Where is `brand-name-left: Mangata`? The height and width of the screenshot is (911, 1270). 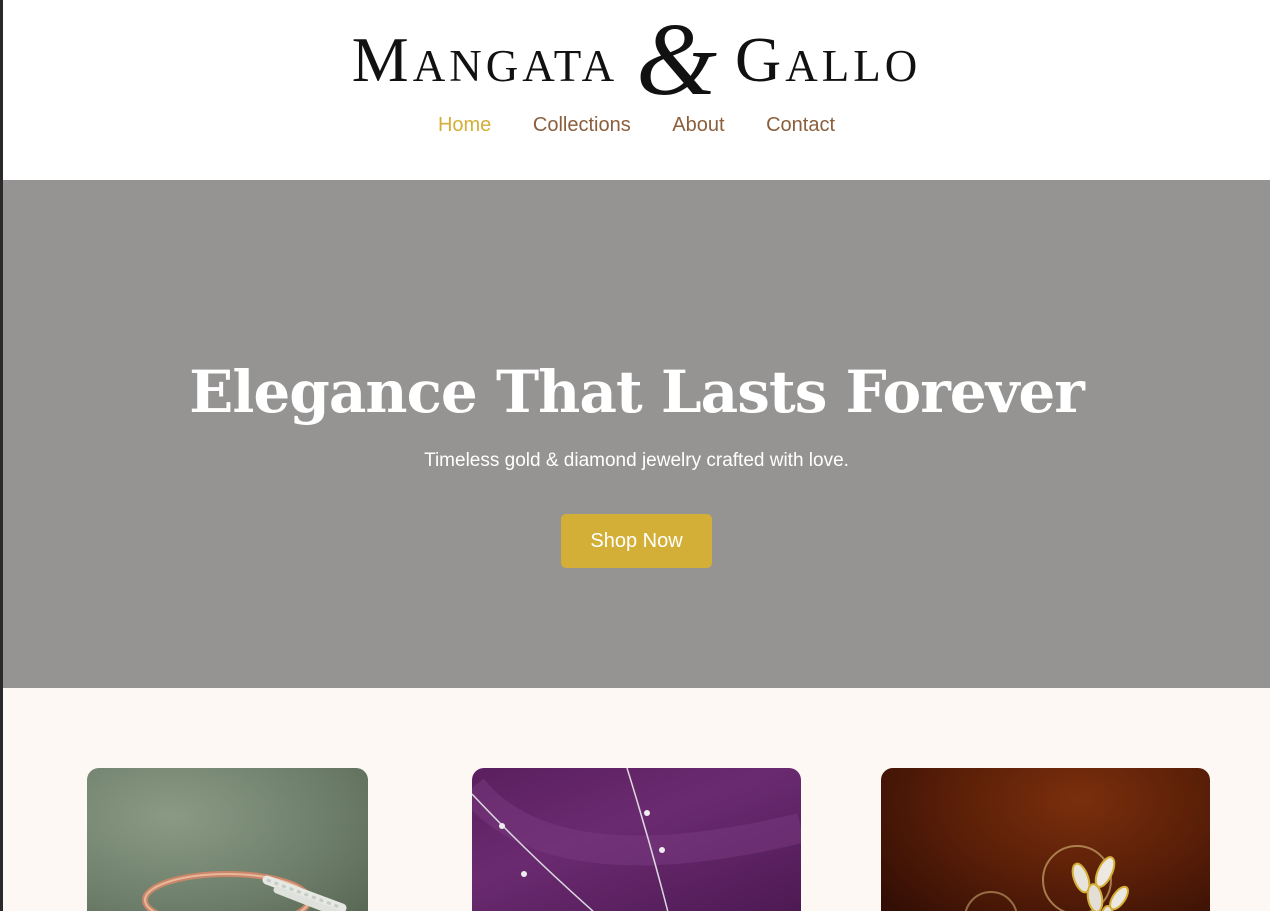 brand-name-left: Mangata is located at coordinates (485, 59).